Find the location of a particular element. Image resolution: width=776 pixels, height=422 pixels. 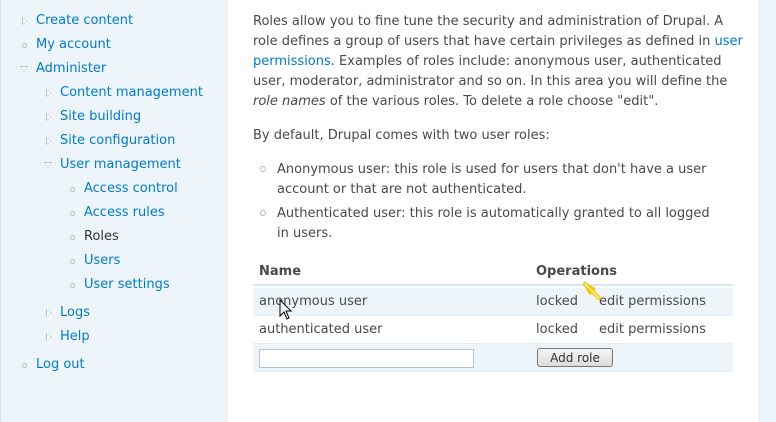

sidebar-item-label: Logs is located at coordinates (75, 312).